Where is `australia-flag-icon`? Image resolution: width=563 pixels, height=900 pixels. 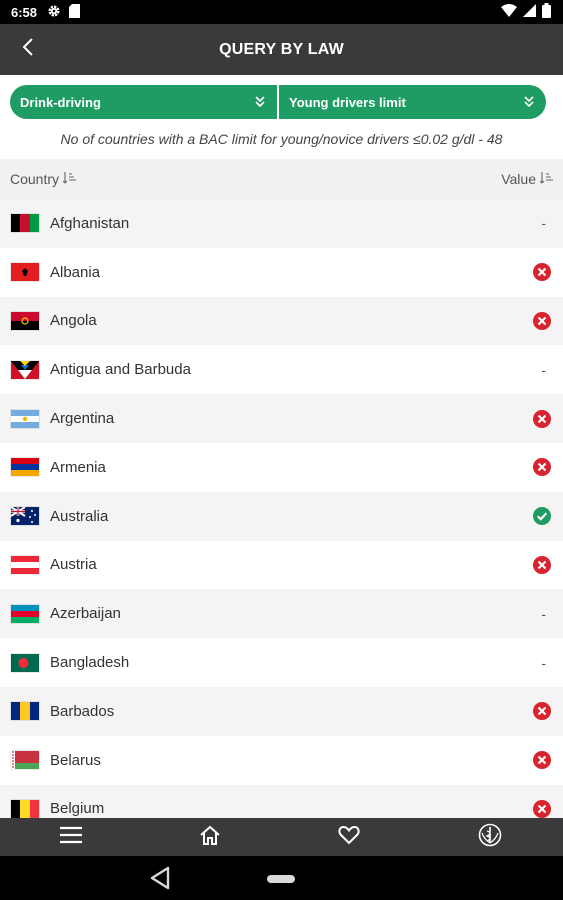 australia-flag-icon is located at coordinates (25, 516).